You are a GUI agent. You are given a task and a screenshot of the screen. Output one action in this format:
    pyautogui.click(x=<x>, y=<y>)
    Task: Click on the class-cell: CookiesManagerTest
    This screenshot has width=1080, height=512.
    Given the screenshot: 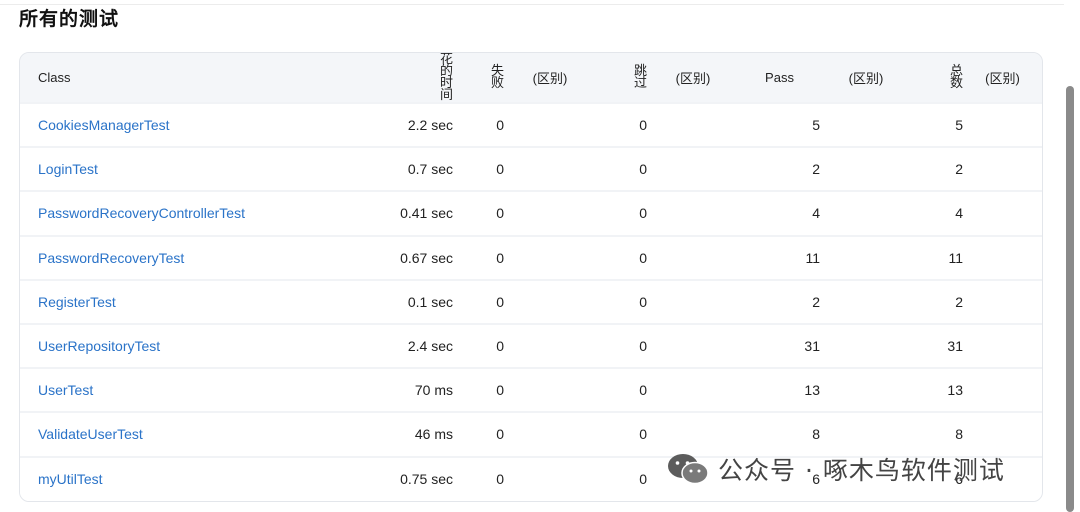 What is the action you would take?
    pyautogui.click(x=181, y=124)
    